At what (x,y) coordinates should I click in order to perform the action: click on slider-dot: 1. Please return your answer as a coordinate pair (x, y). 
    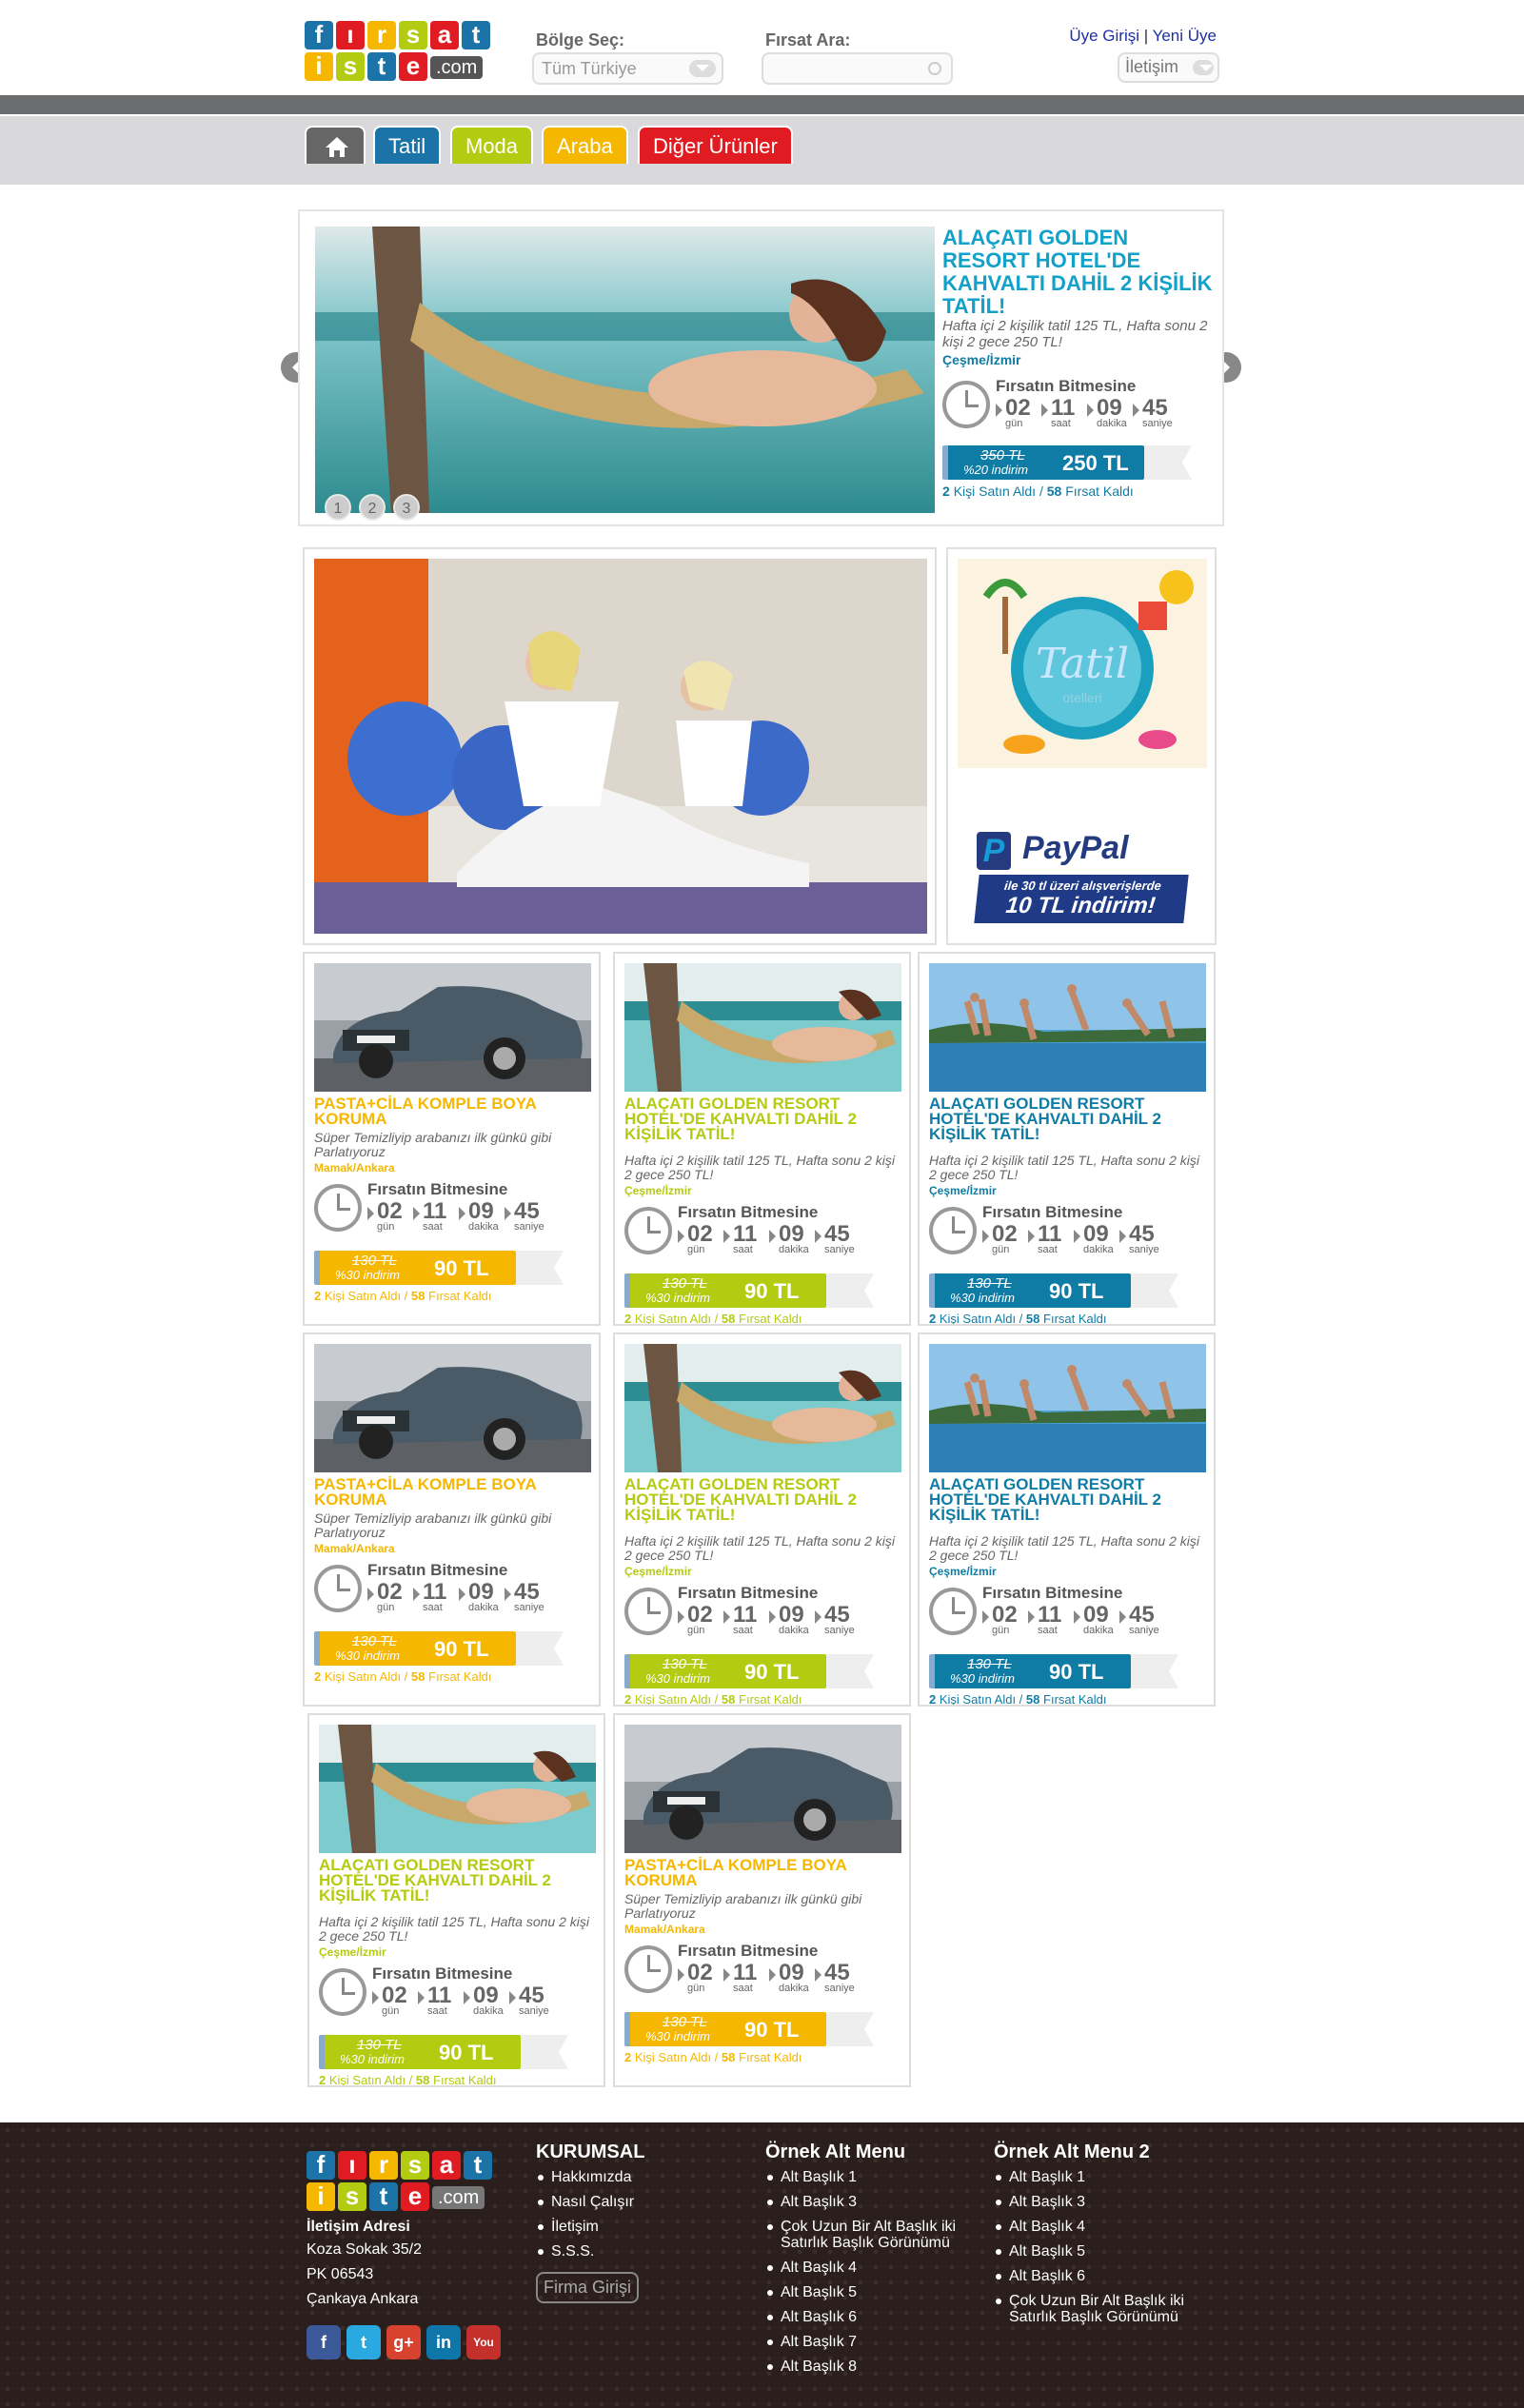
    Looking at the image, I should click on (338, 507).